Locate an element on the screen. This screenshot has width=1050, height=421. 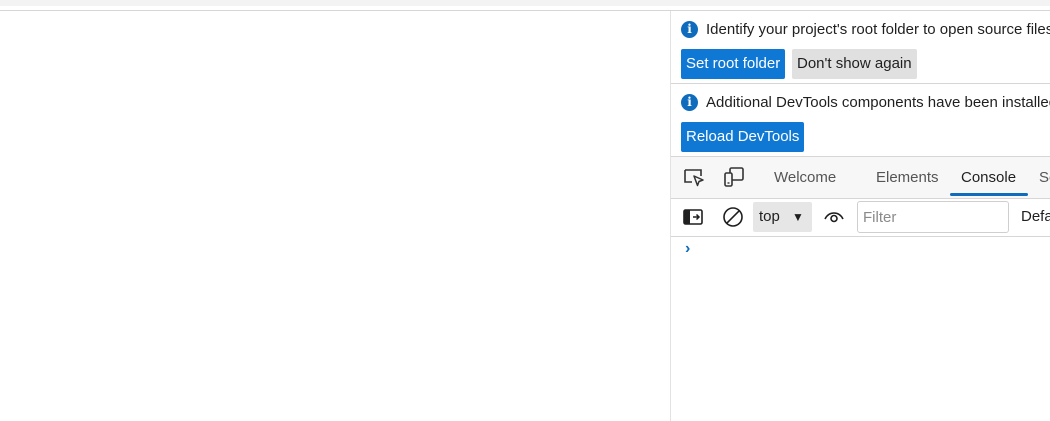
filter-input is located at coordinates (933, 217).